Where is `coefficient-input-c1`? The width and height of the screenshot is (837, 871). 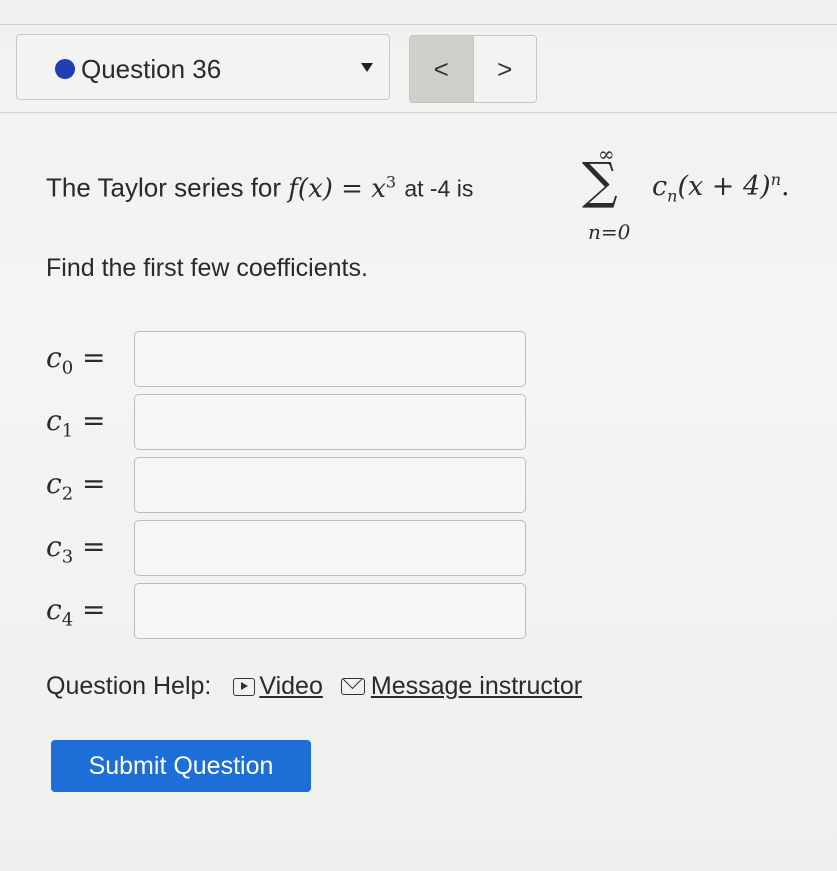
coefficient-input-c1 is located at coordinates (330, 422).